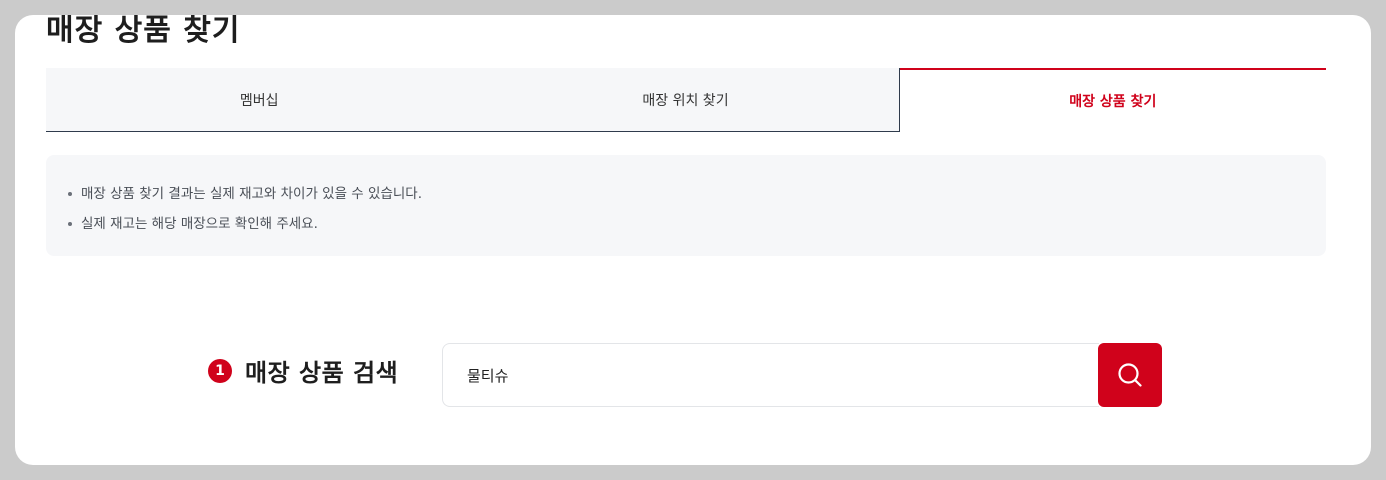 Image resolution: width=1386 pixels, height=480 pixels. Describe the element at coordinates (322, 373) in the screenshot. I see `search-label: 매장 상품 검색` at that location.